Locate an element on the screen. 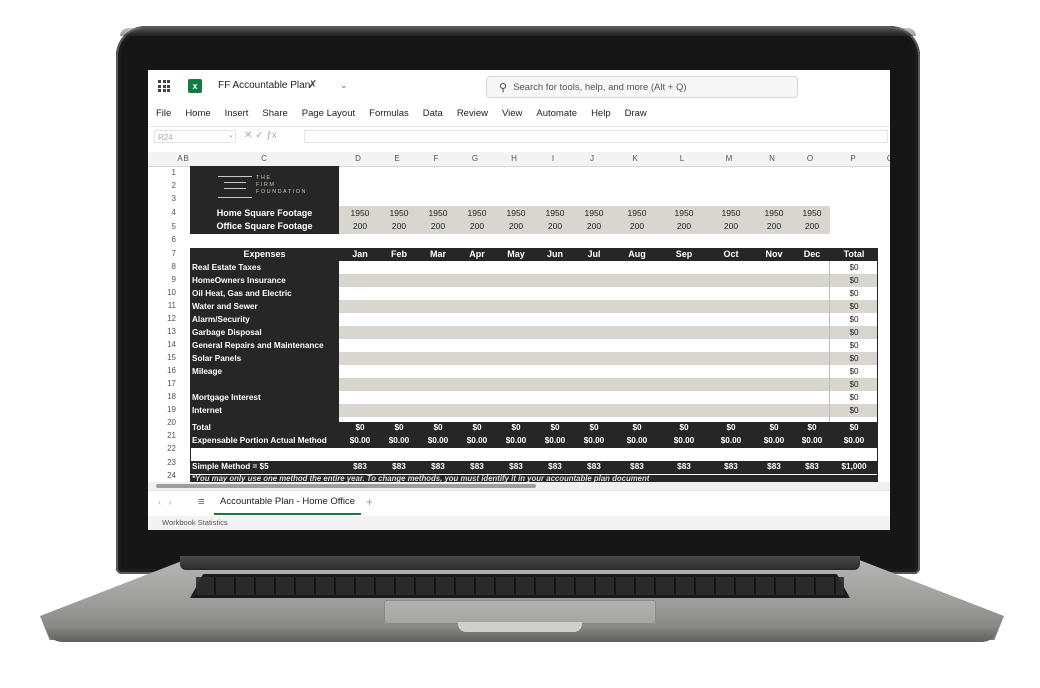 This screenshot has height=688, width=1040. tab-share: Share is located at coordinates (274, 113).